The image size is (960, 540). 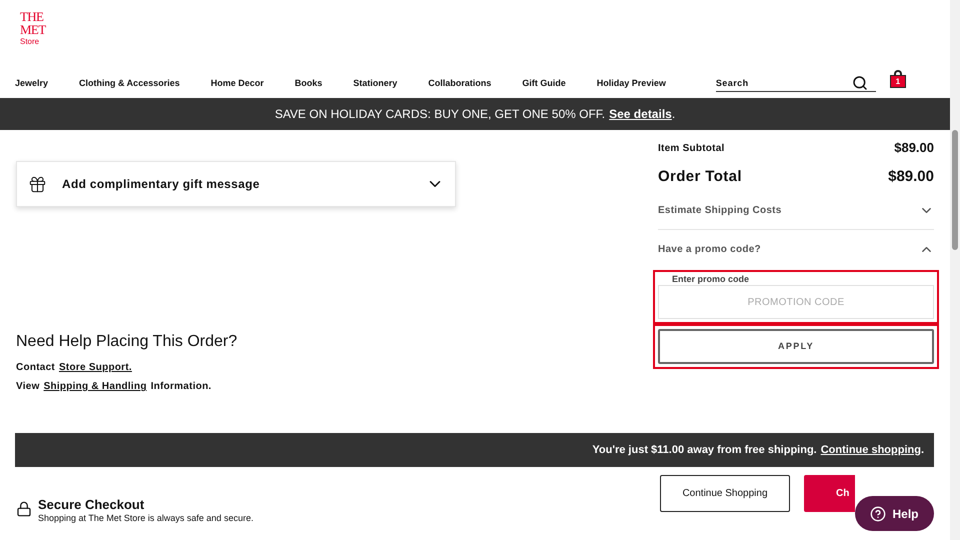 I want to click on met-store-logo: THE MET Store, so click(x=35, y=28).